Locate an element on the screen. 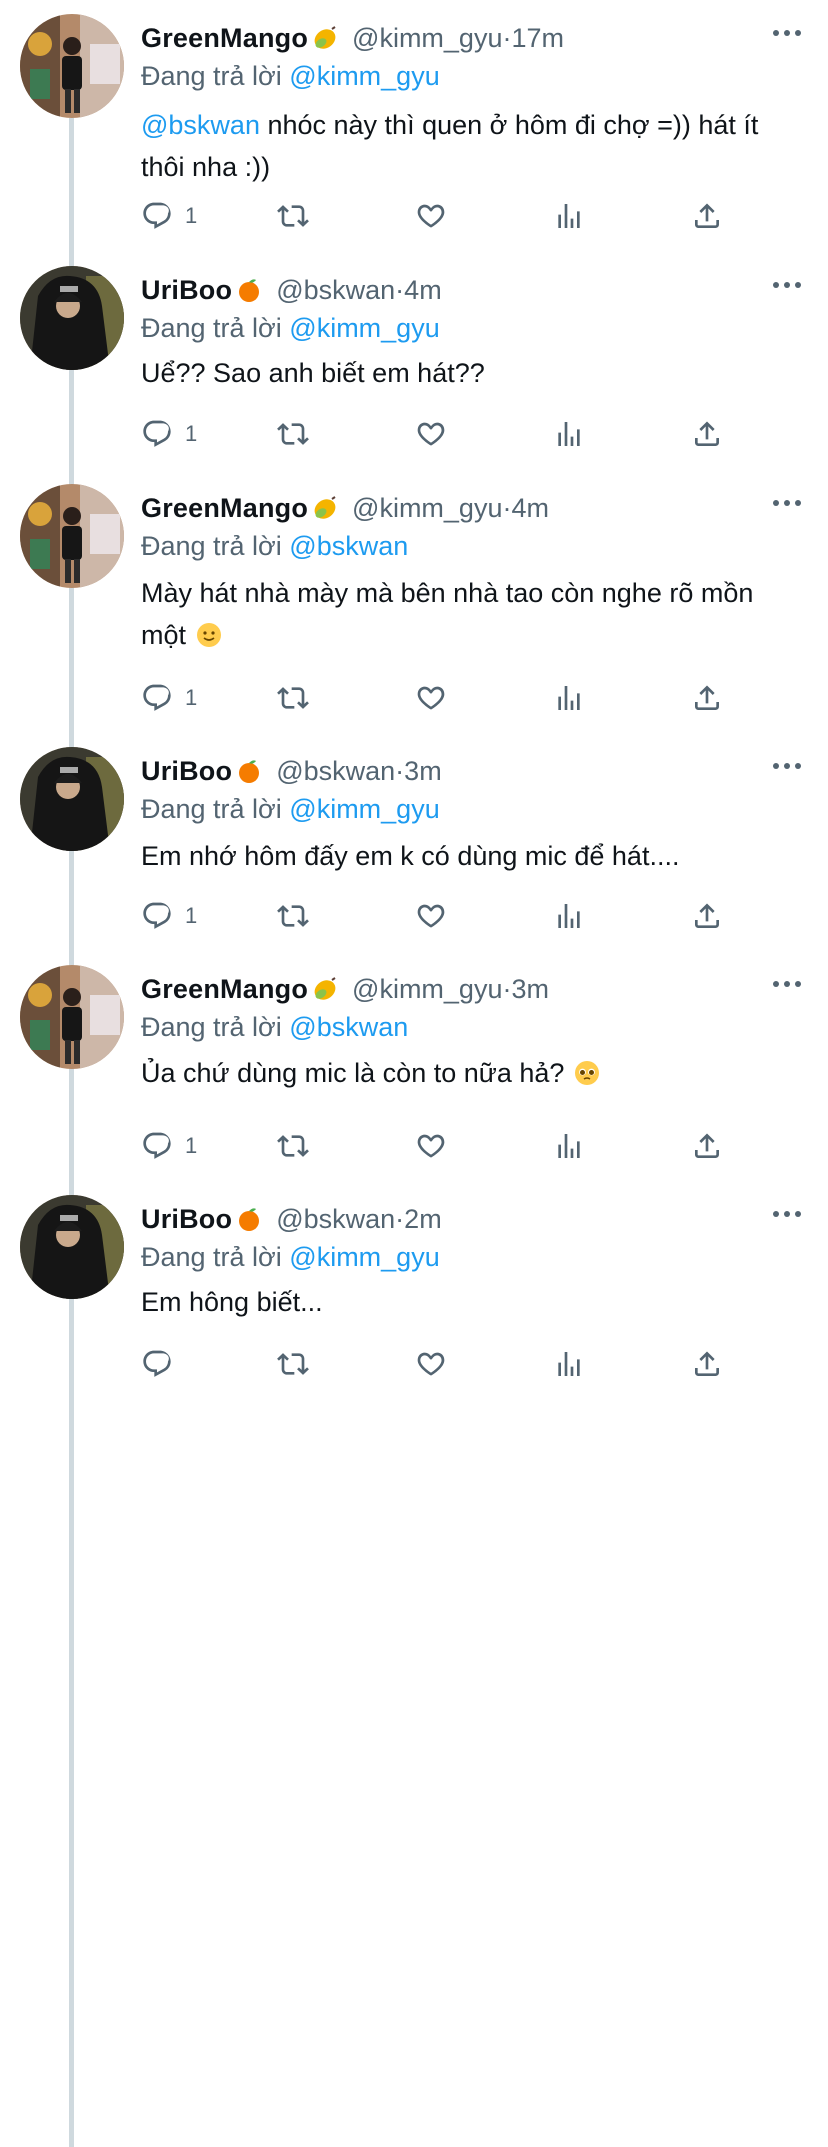 The width and height of the screenshot is (828, 2147). reply-button is located at coordinates (163, 1364).